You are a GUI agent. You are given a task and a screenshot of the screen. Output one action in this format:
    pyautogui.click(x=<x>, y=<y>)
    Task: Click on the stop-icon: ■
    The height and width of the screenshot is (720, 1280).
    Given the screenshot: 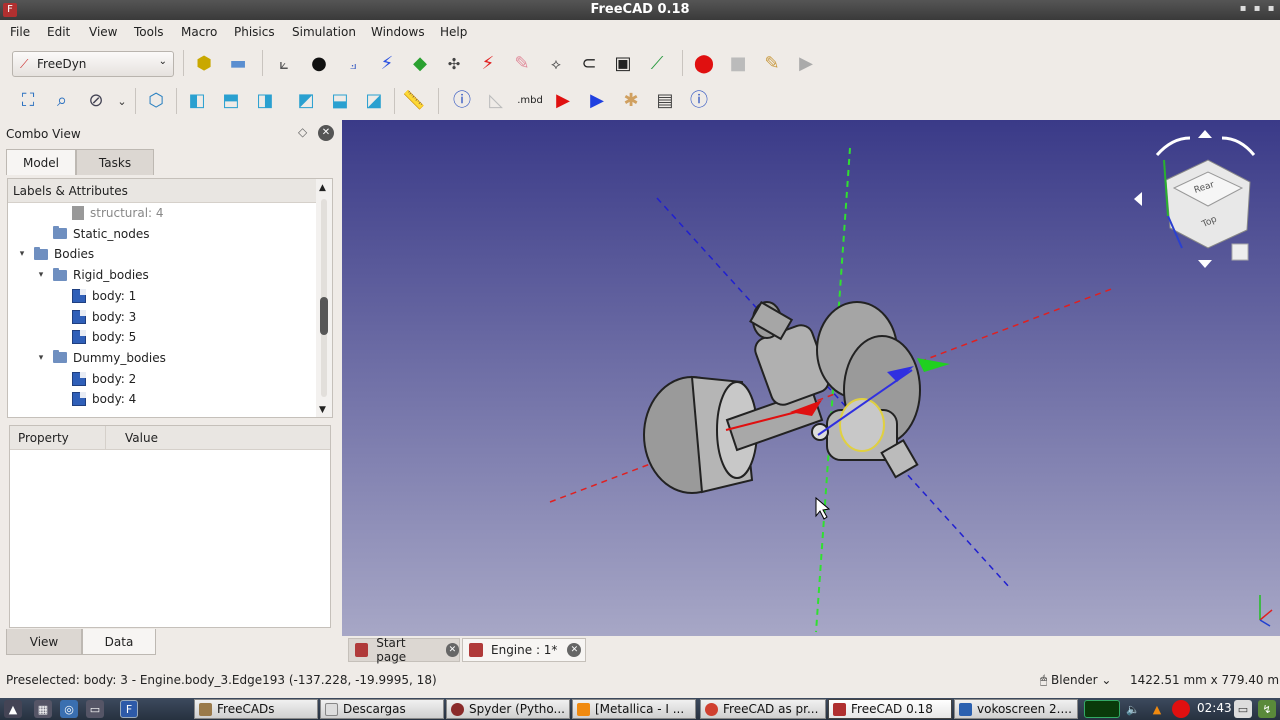 What is the action you would take?
    pyautogui.click(x=738, y=64)
    